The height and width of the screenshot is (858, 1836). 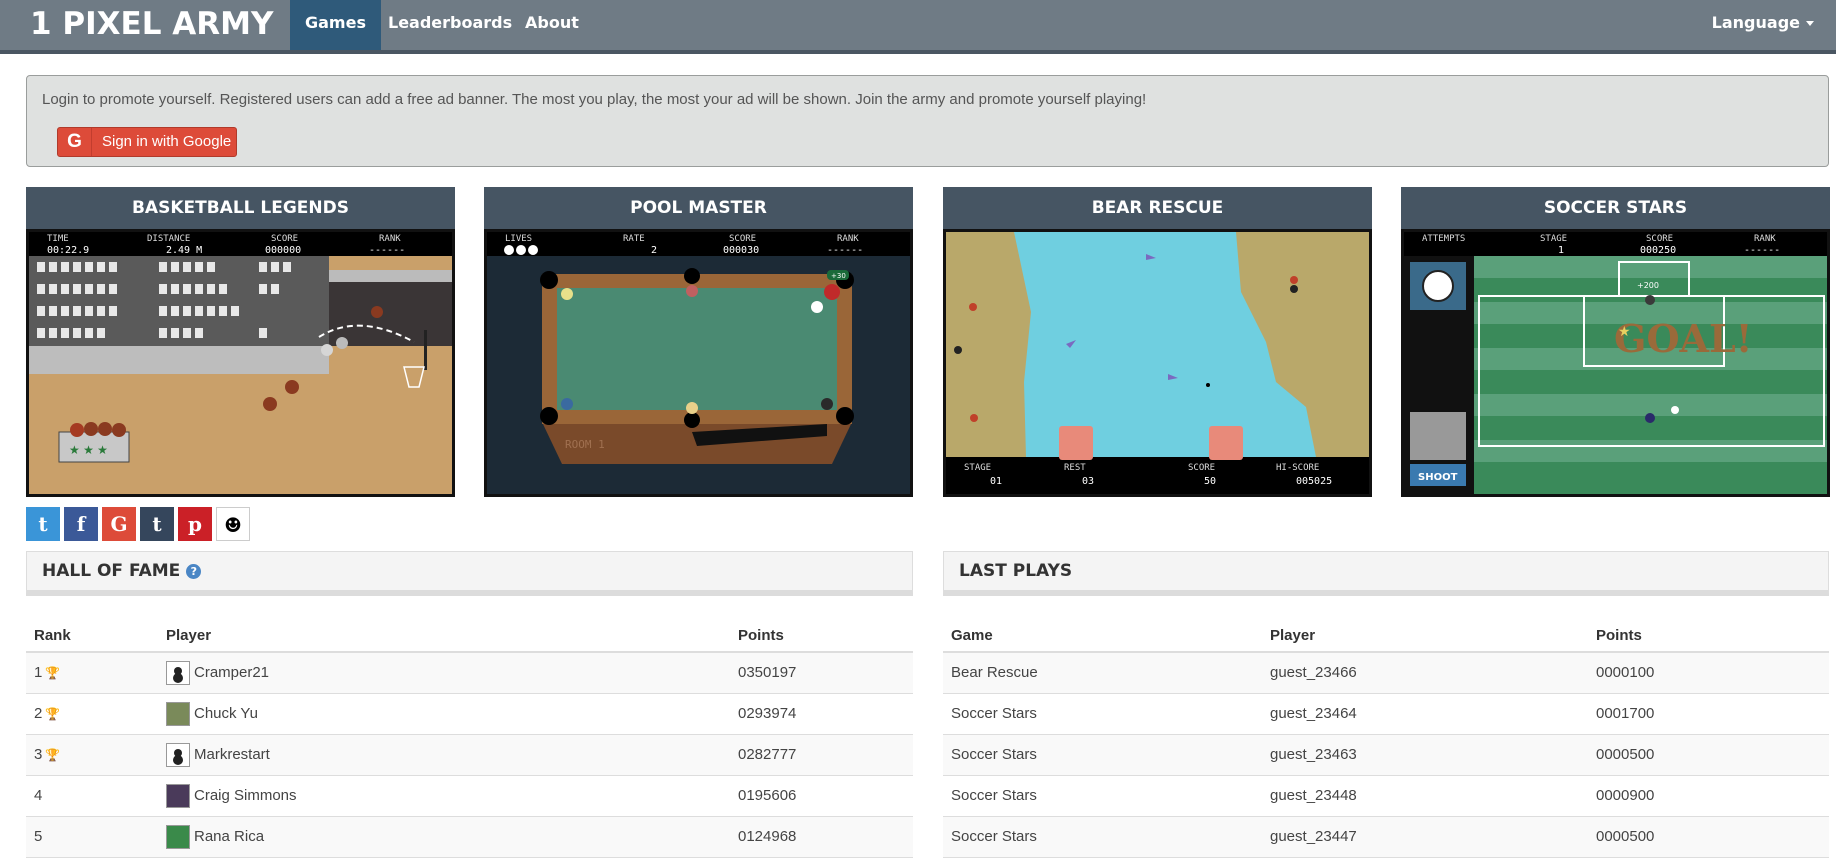 What do you see at coordinates (119, 524) in the screenshot?
I see `google-plus-icon: G` at bounding box center [119, 524].